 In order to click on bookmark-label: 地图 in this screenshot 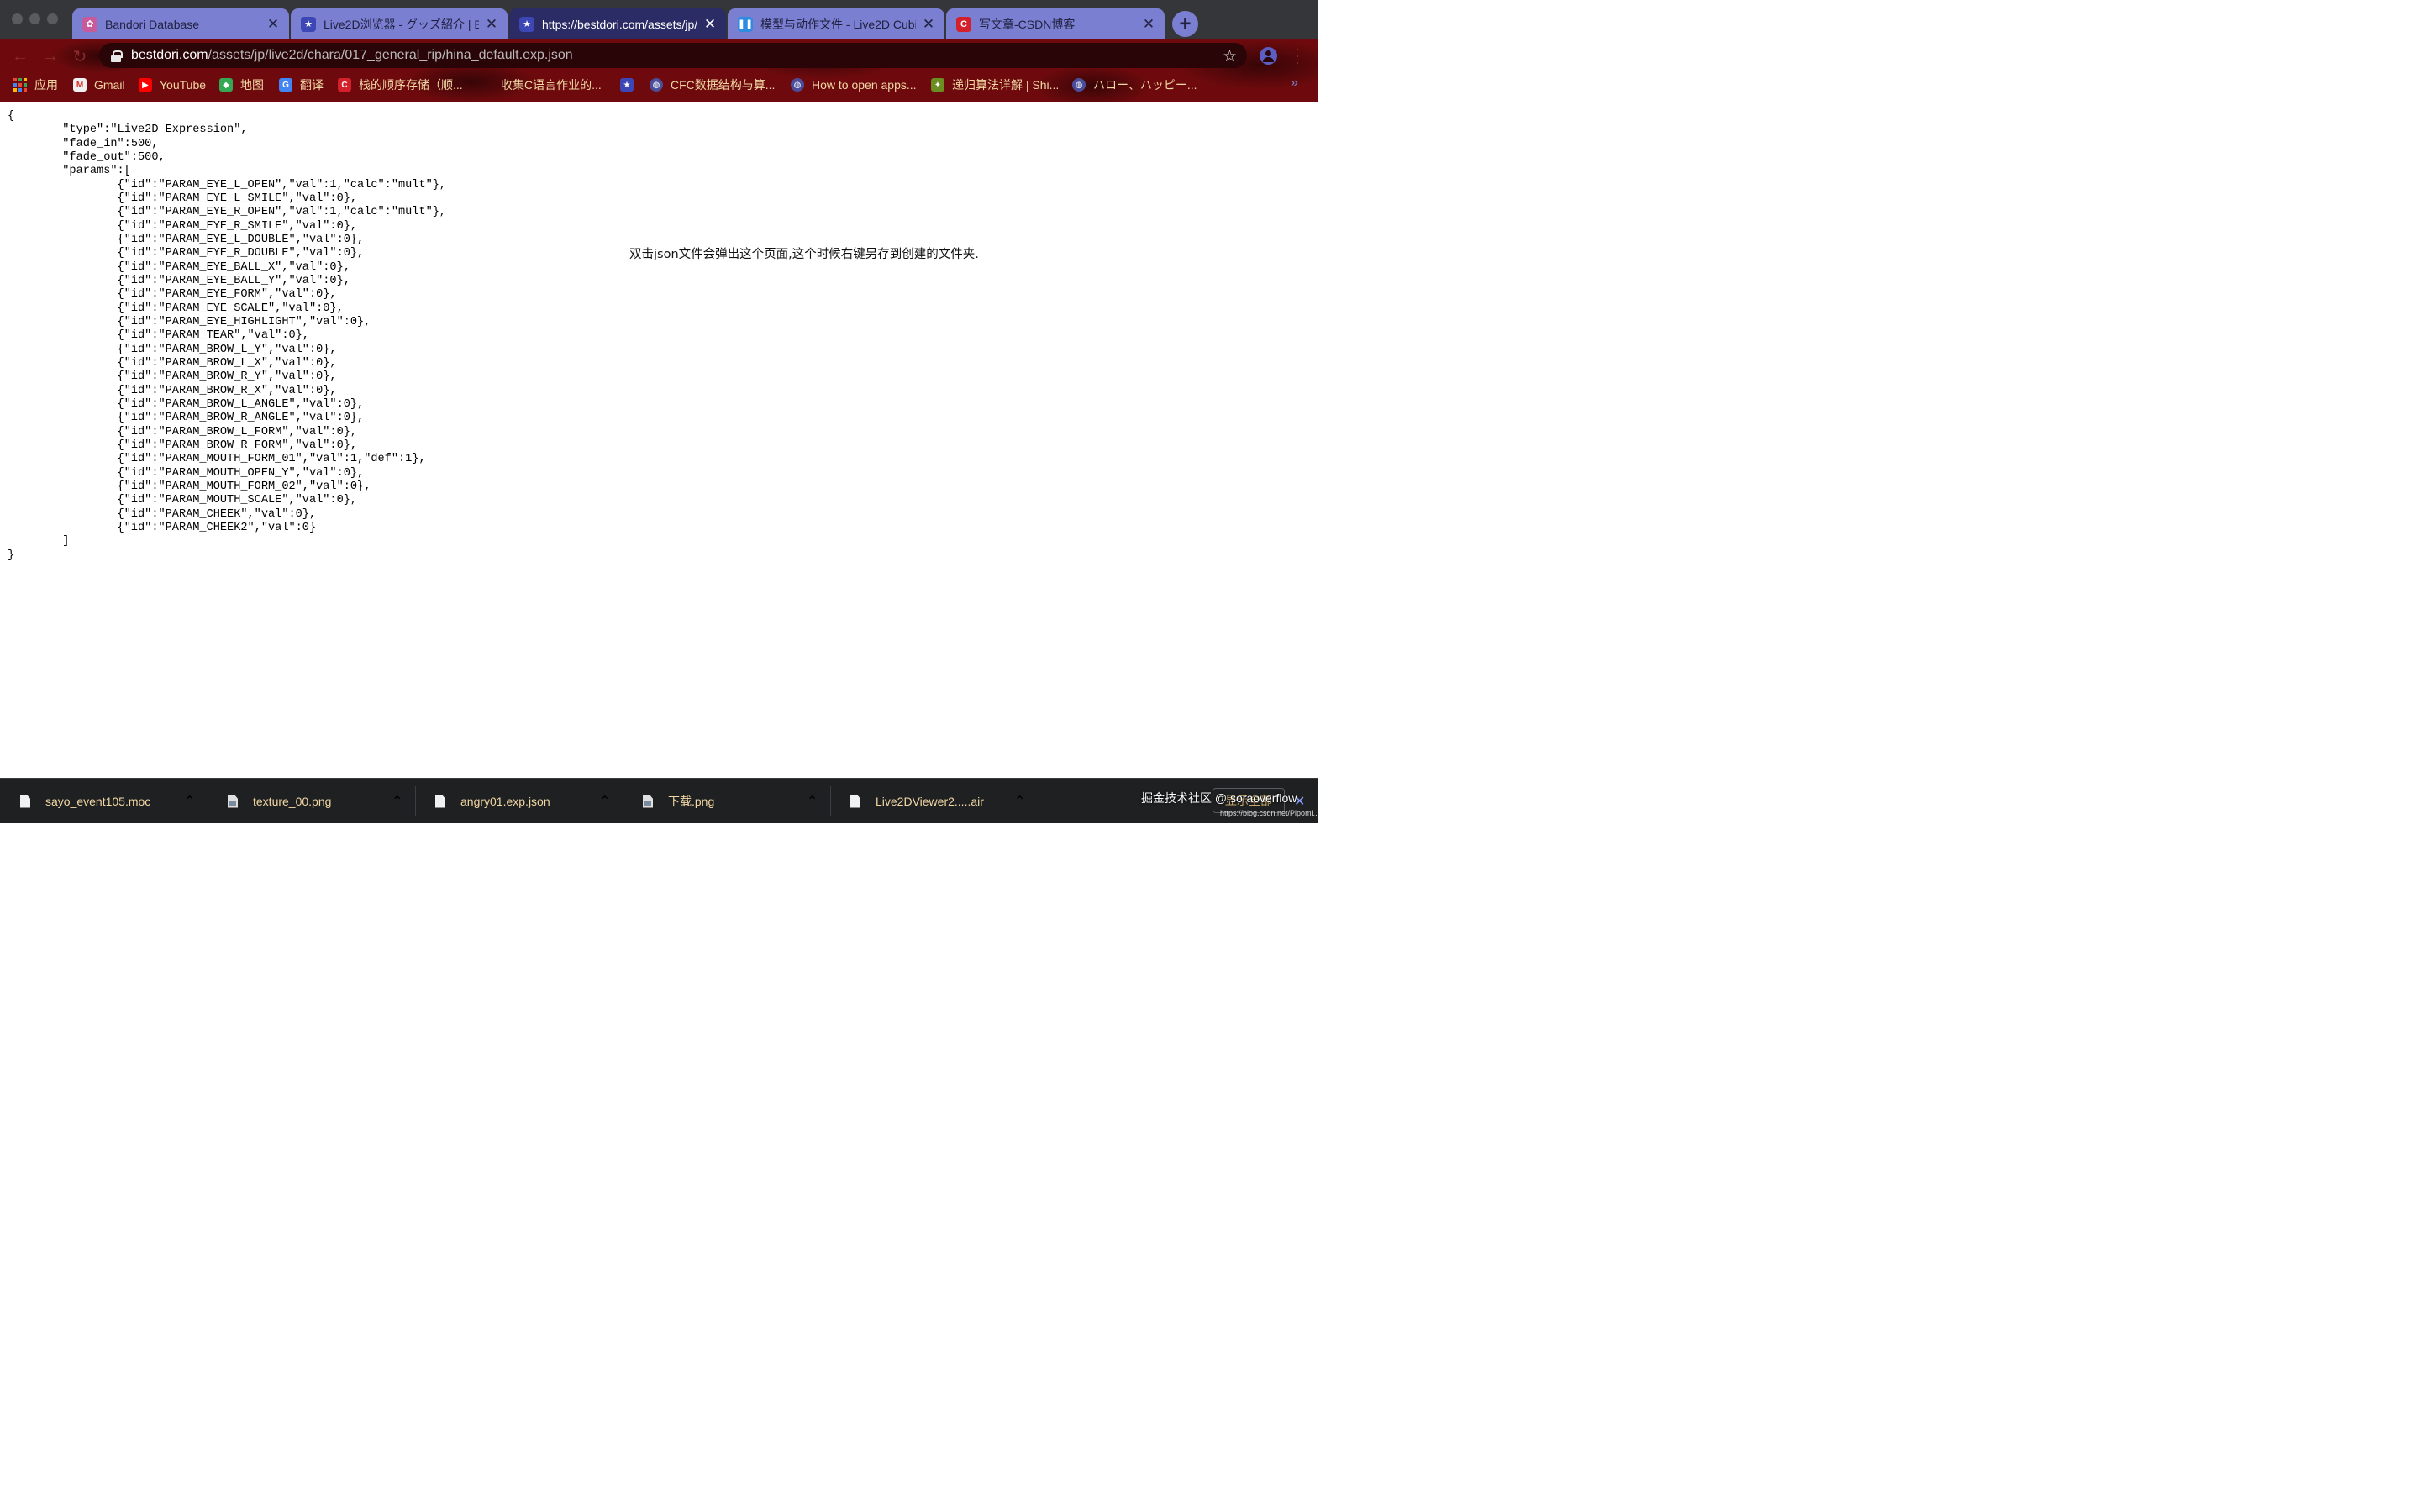, I will do `click(252, 85)`.